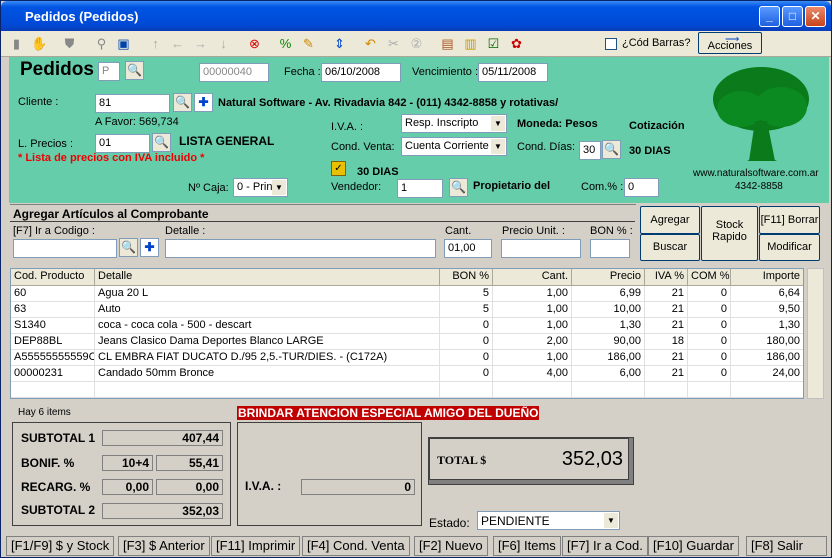  I want to click on expand-icon: ⇕, so click(339, 43).